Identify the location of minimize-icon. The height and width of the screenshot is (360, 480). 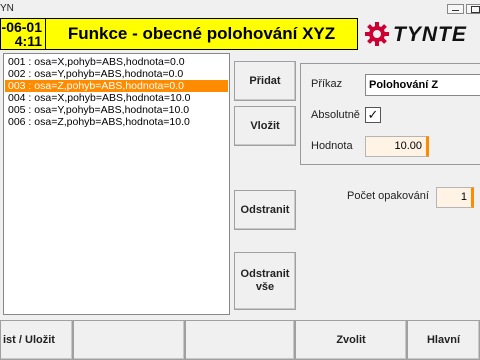
(455, 9).